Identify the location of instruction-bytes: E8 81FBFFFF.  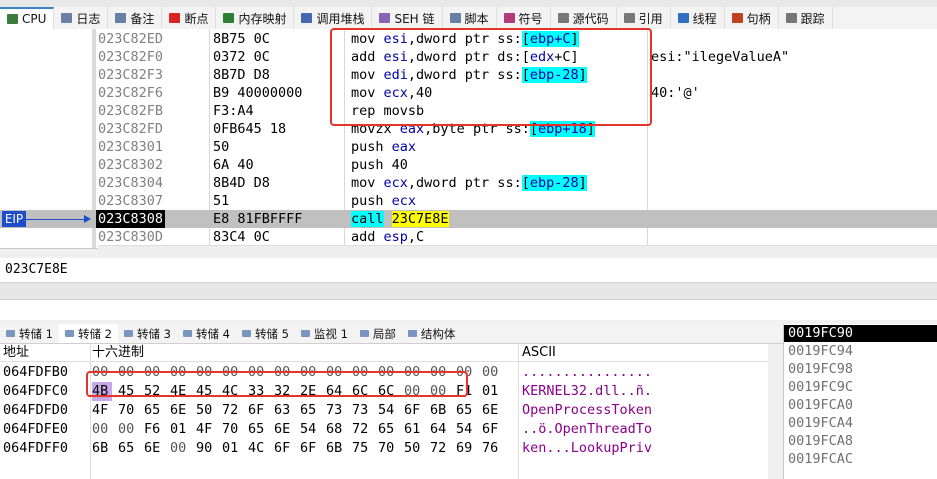
(258, 219).